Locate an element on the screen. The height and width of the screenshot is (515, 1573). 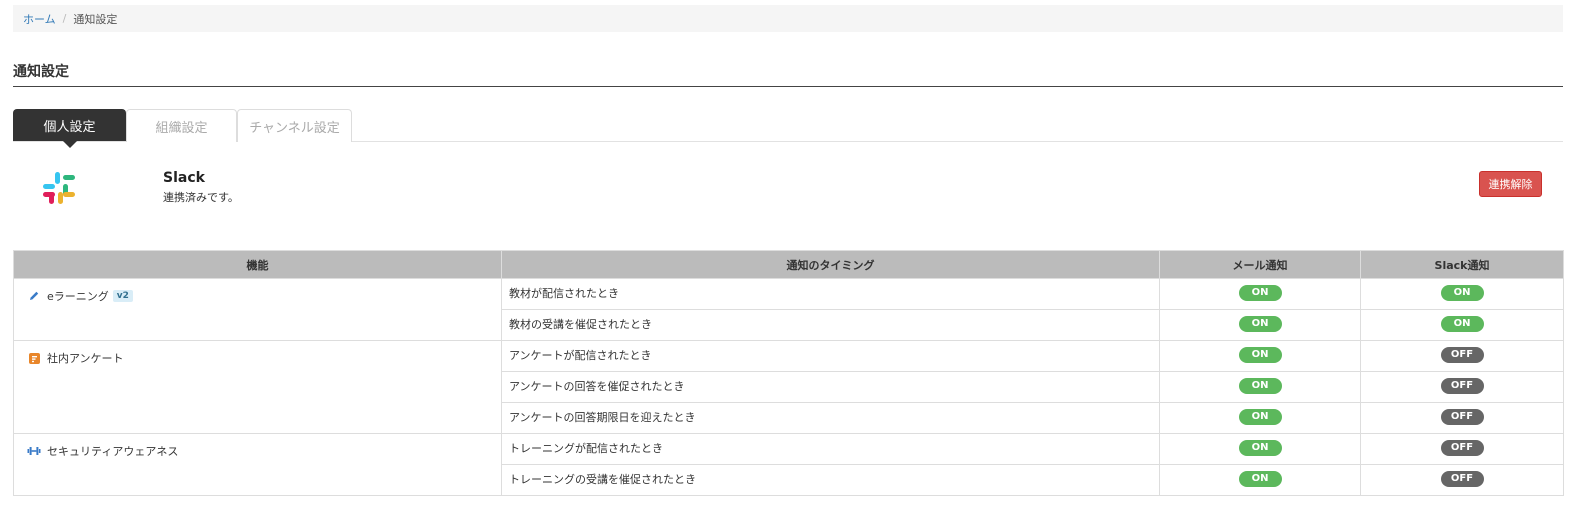
header-timing: 通知のタイミング is located at coordinates (830, 264).